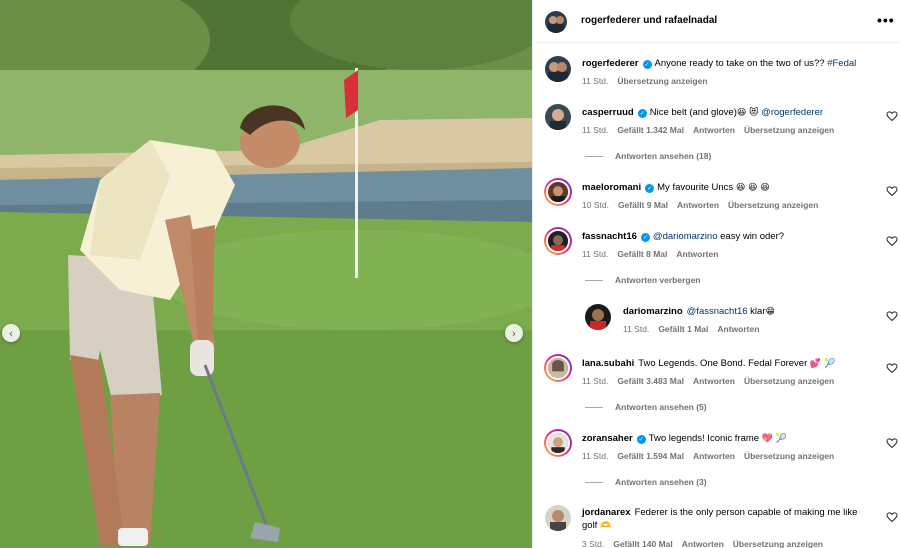 The image size is (900, 548). Describe the element at coordinates (683, 329) in the screenshot. I see `likes-count: Gefällt 1 Mal` at that location.